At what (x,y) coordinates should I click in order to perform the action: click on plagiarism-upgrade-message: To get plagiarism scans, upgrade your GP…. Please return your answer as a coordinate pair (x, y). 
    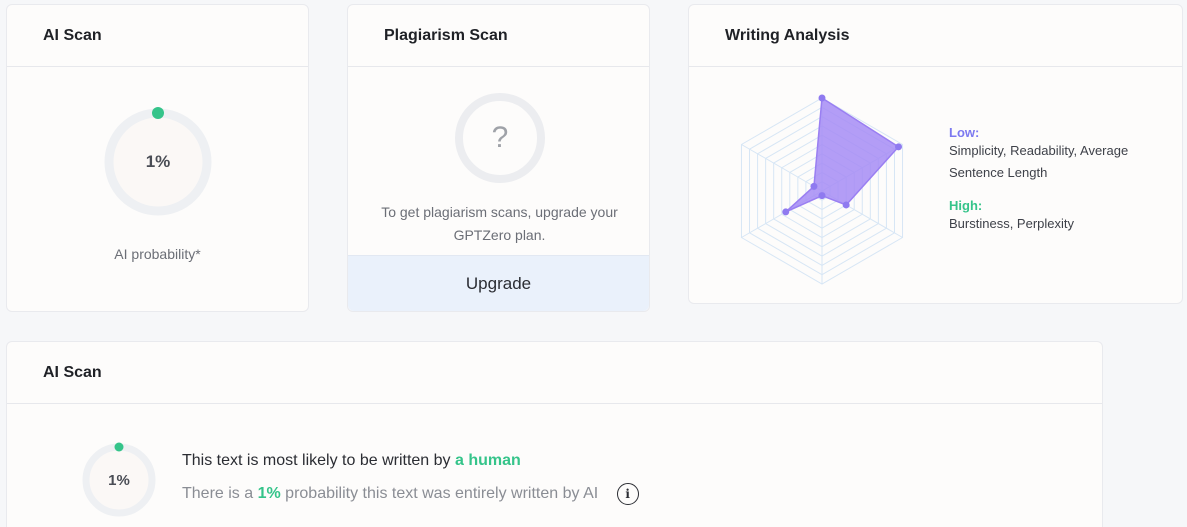
    Looking at the image, I should click on (499, 223).